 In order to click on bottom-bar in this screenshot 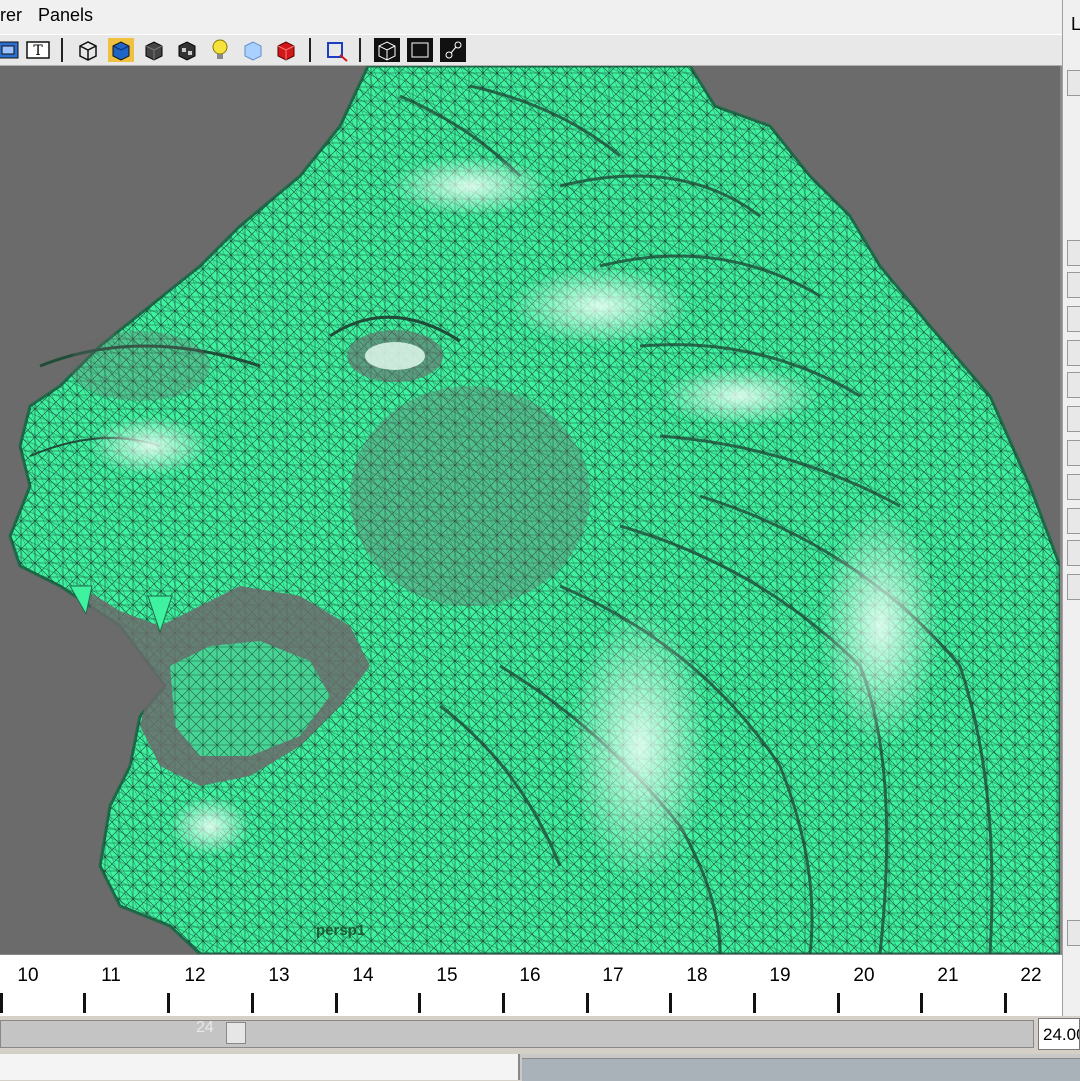, I will do `click(540, 1067)`.